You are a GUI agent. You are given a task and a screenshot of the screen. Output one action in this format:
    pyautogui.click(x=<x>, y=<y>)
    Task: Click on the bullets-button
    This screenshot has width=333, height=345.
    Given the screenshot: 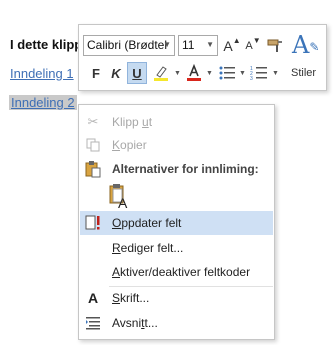 What is the action you would take?
    pyautogui.click(x=227, y=73)
    